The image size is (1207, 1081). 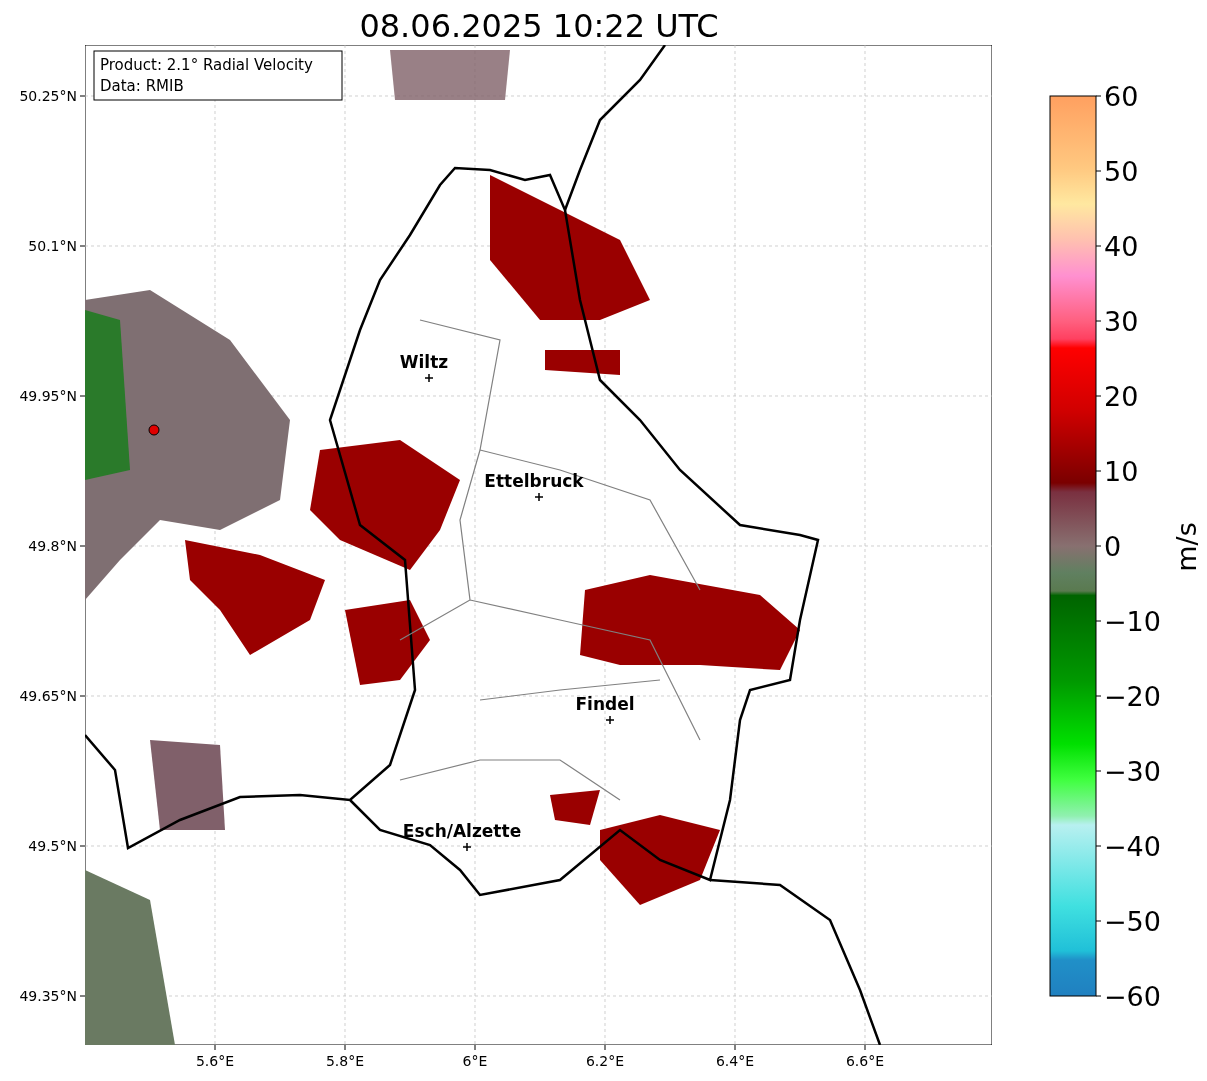 What do you see at coordinates (1121, 171) in the screenshot?
I see `colorbar-tick-label: 50` at bounding box center [1121, 171].